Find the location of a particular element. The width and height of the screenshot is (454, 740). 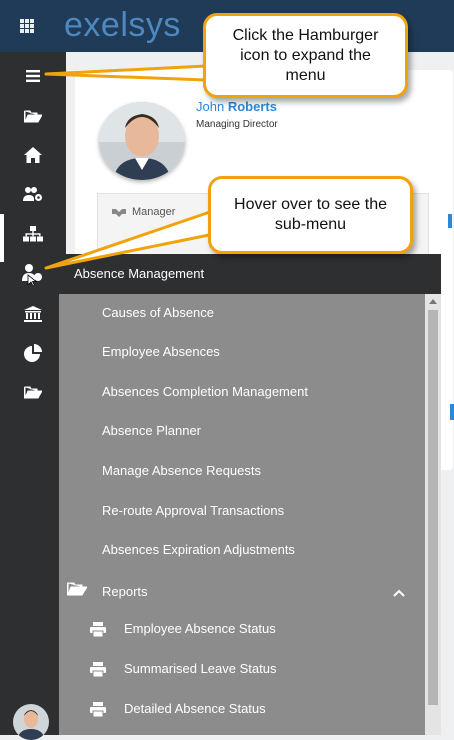

callout-pointer-hamburger is located at coordinates (126, 73).